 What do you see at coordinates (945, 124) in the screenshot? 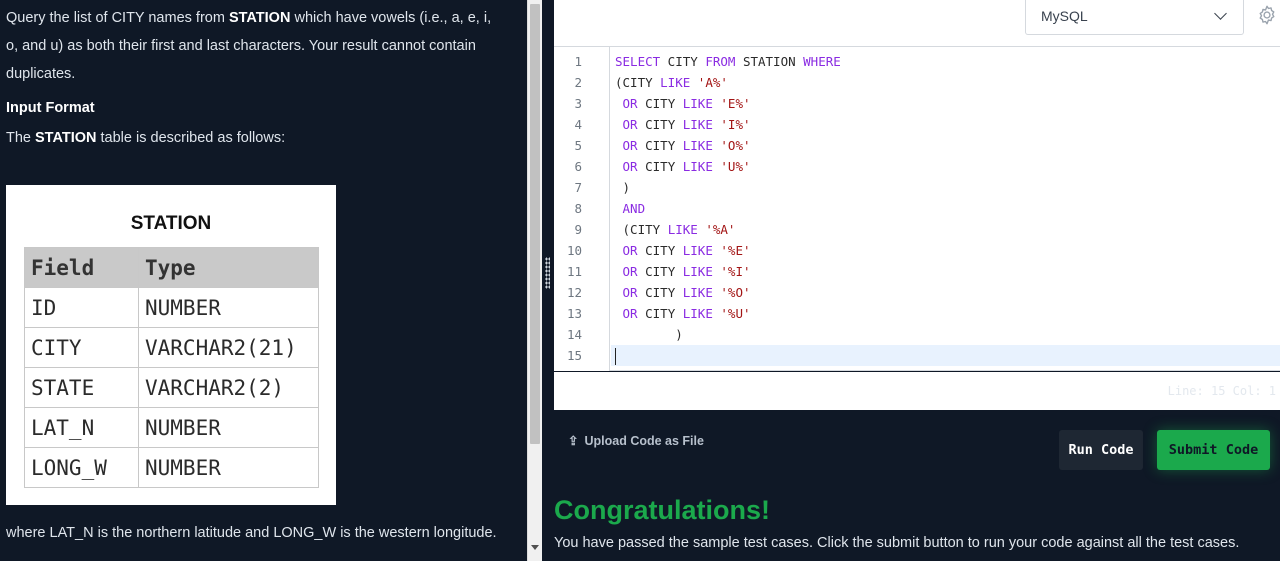
I see `code-line: OR CITY LIKE 'I%'` at bounding box center [945, 124].